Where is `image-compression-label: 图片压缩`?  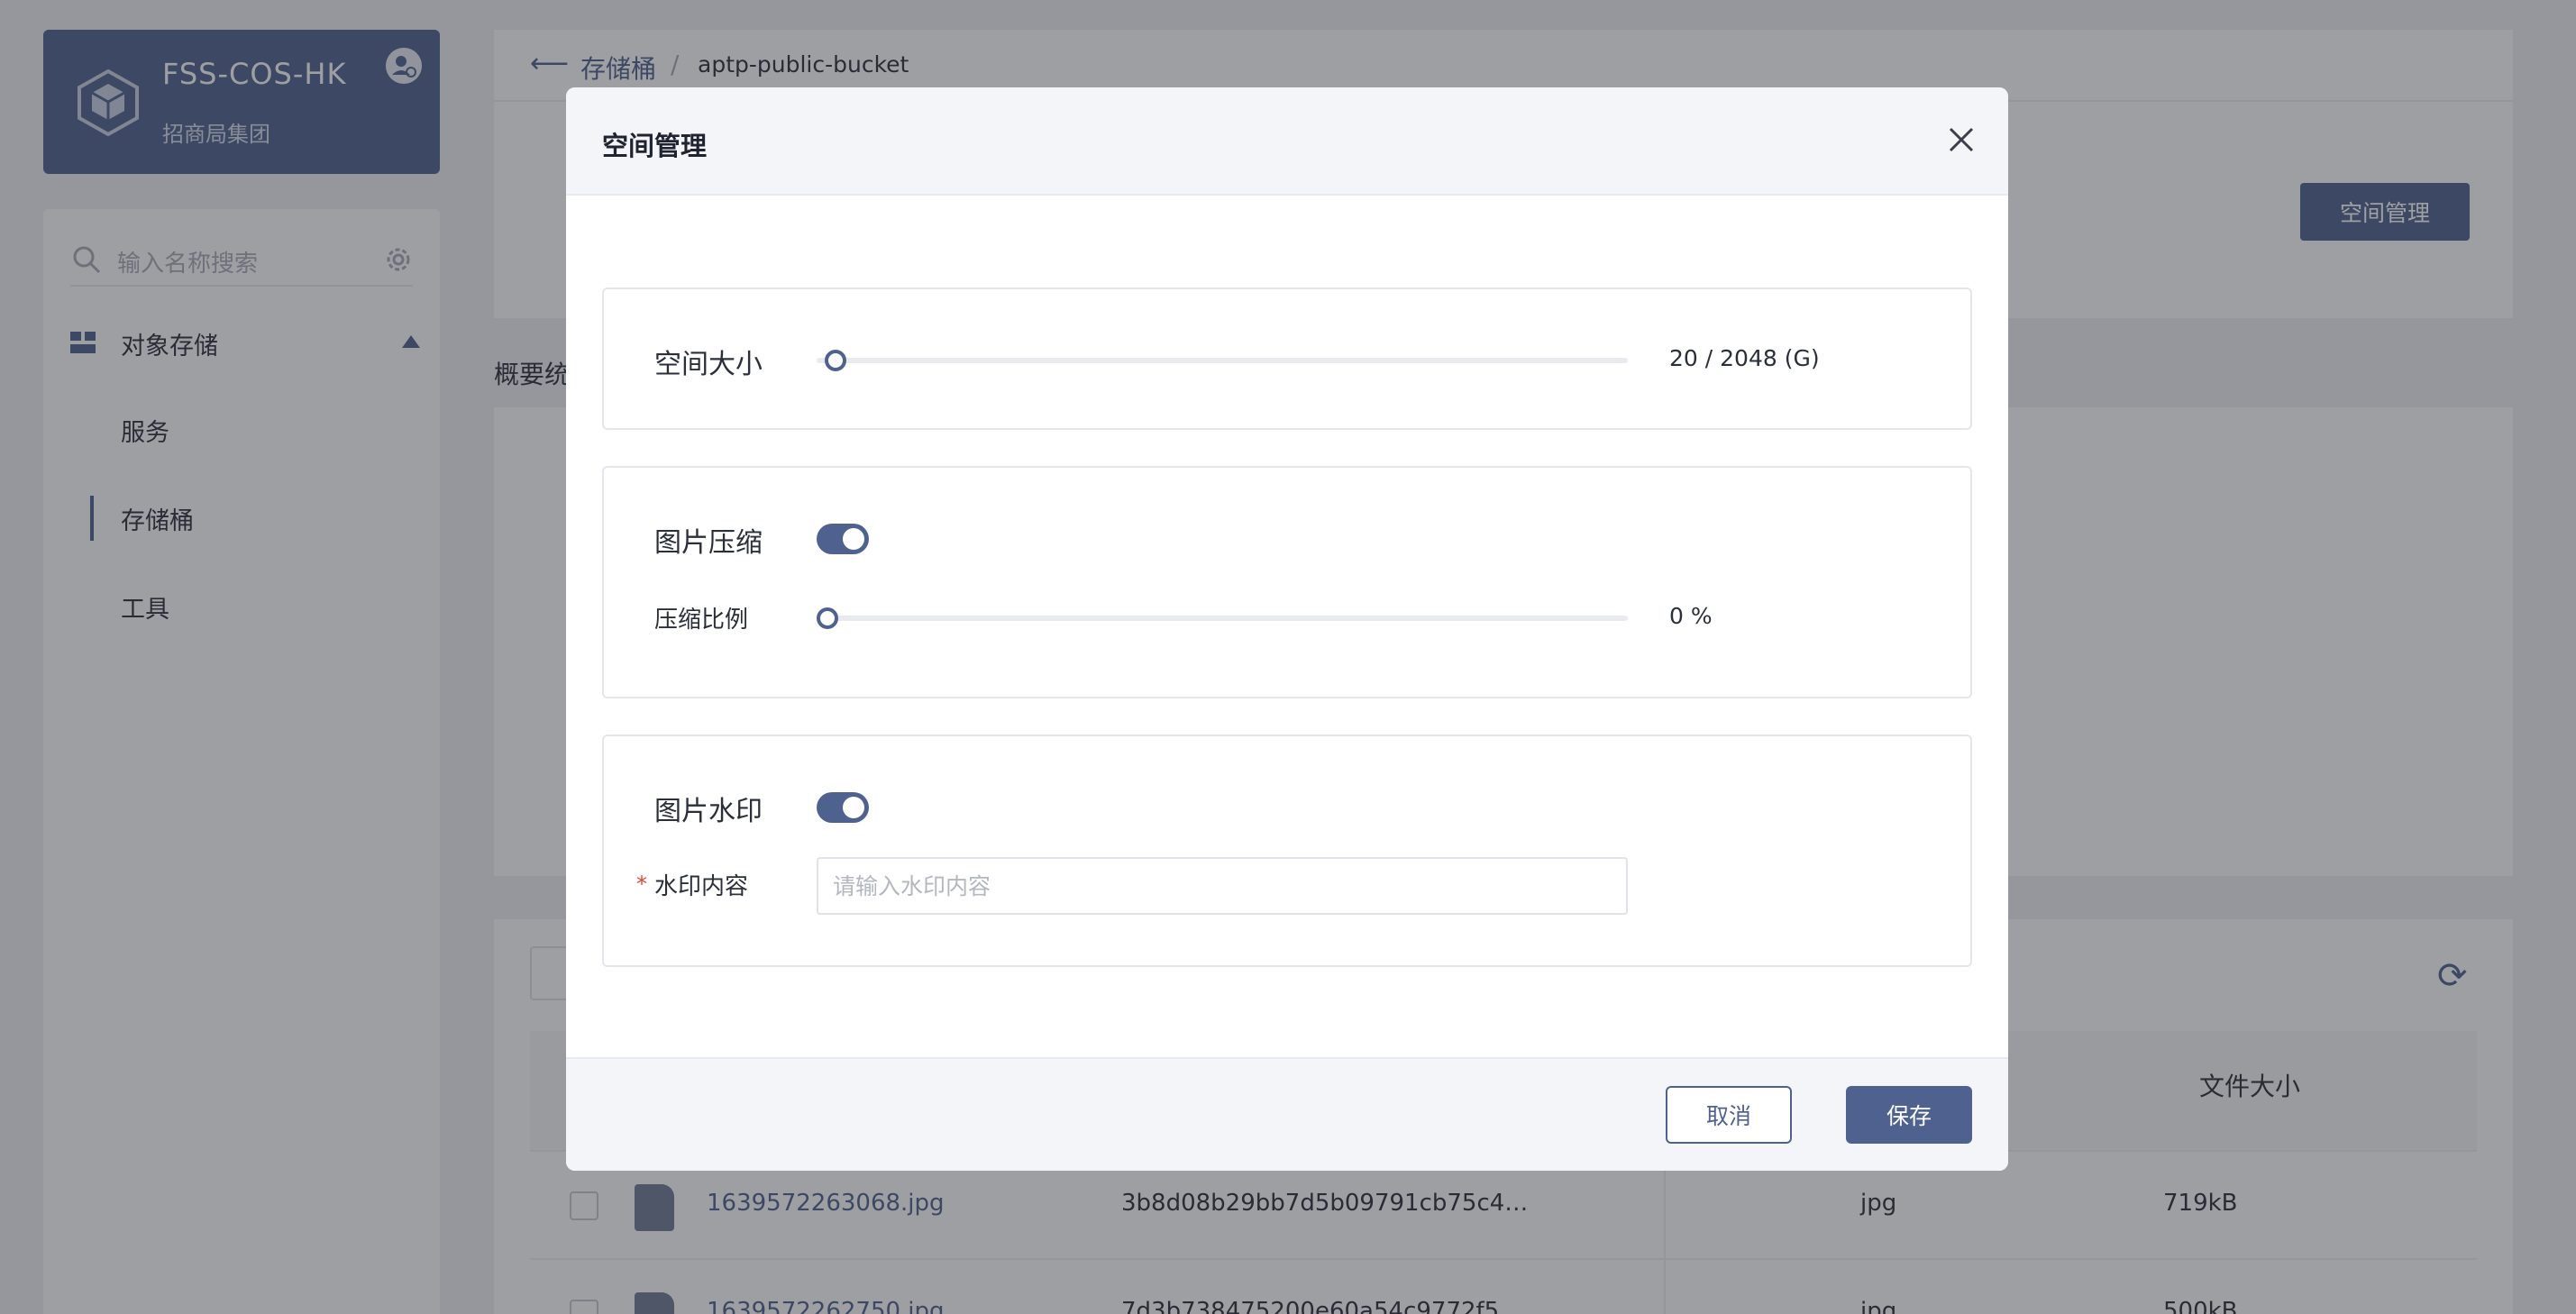
image-compression-label: 图片压缩 is located at coordinates (708, 543).